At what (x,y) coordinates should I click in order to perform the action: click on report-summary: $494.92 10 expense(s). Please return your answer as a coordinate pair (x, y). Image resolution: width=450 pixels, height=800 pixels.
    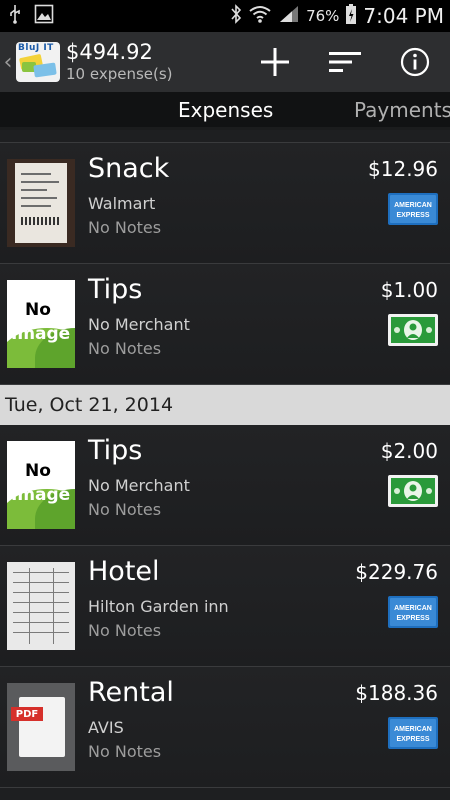
    Looking at the image, I should click on (119, 62).